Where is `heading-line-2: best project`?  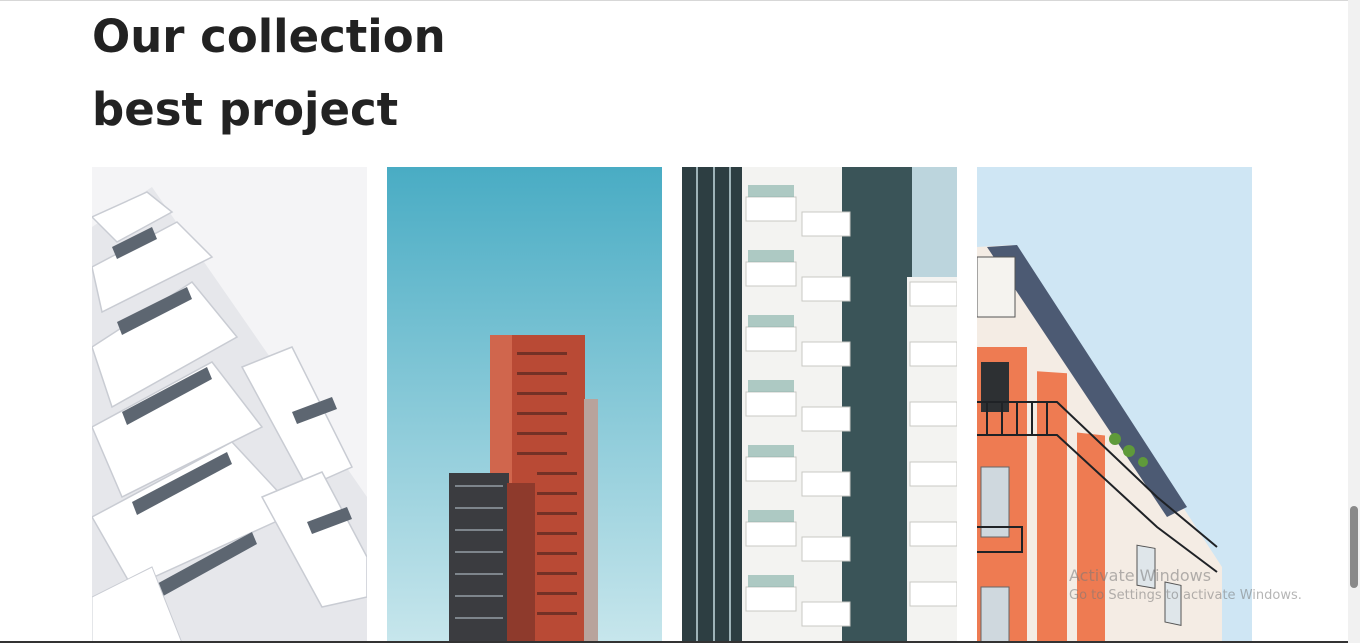 heading-line-2: best project is located at coordinates (245, 109).